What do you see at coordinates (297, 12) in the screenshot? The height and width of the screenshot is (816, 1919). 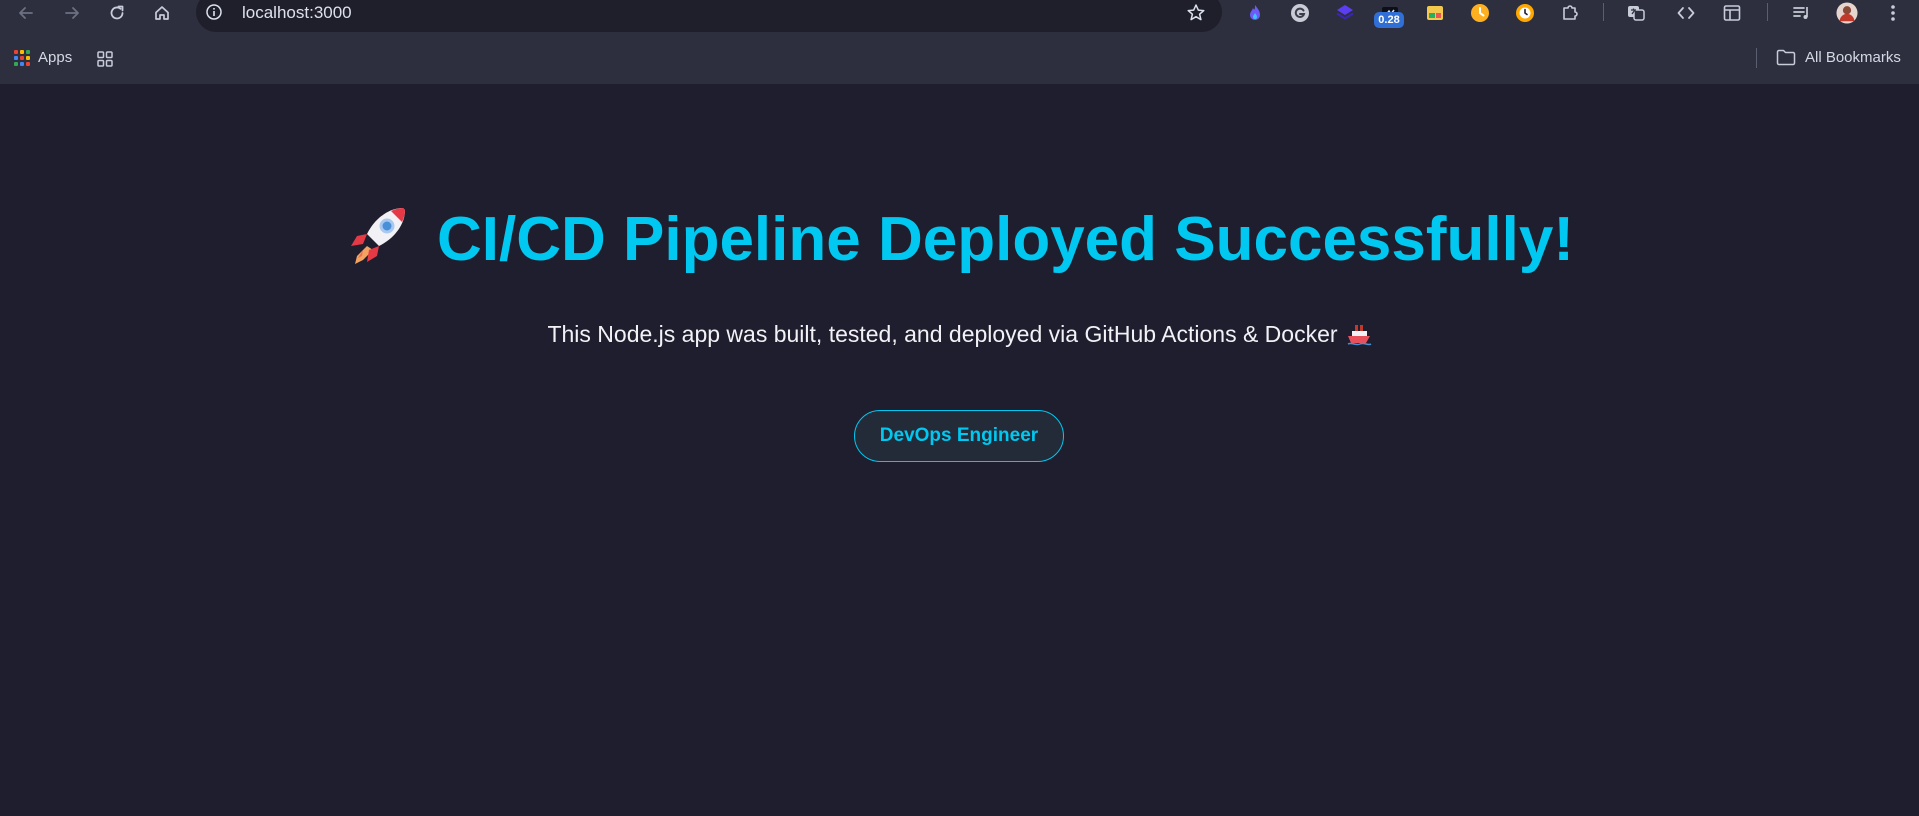 I see `url-text: localhost:3000` at bounding box center [297, 12].